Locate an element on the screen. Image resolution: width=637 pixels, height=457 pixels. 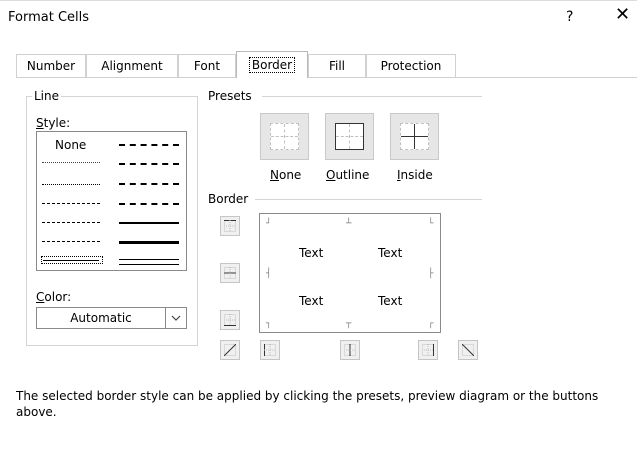
line-style-list: None is located at coordinates (111, 201).